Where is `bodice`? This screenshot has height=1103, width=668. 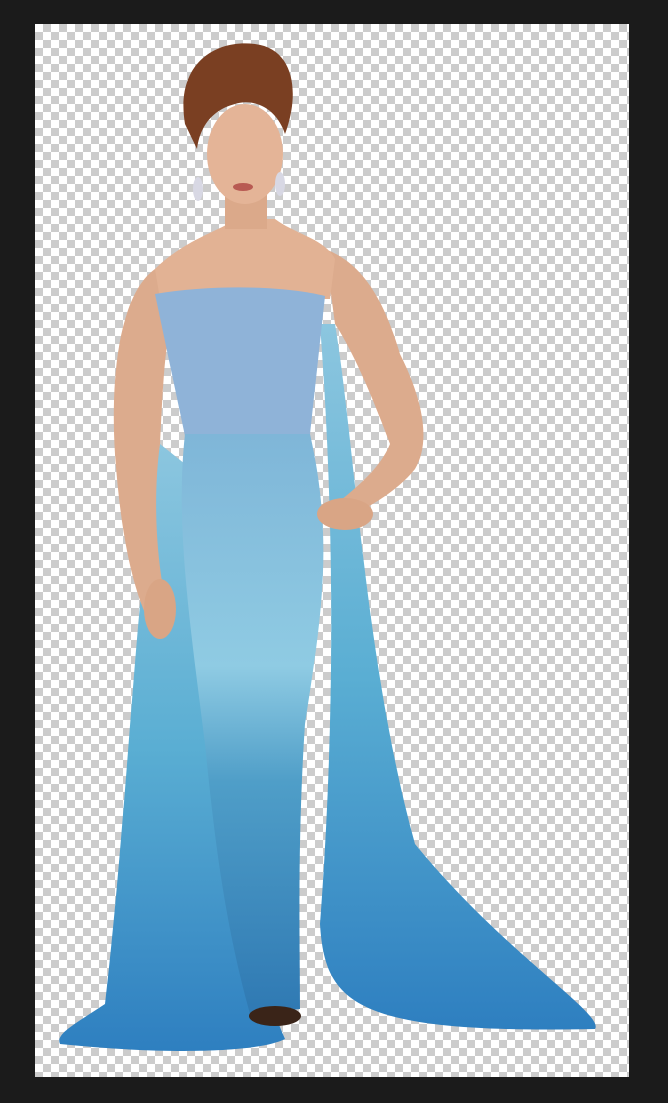
bodice is located at coordinates (240, 361).